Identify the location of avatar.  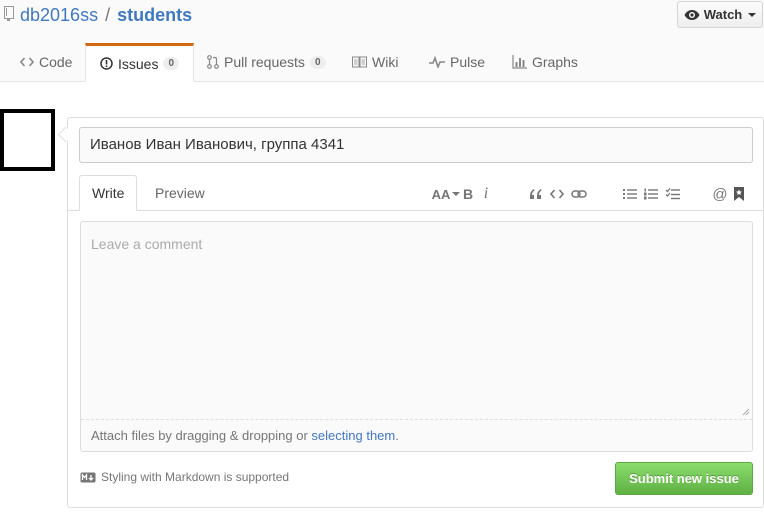
(27, 140).